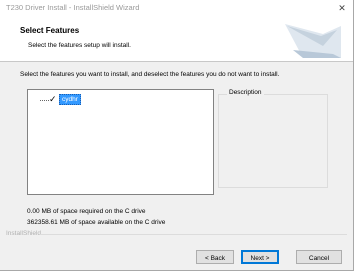  Describe the element at coordinates (273, 141) in the screenshot. I see `description-group` at that location.